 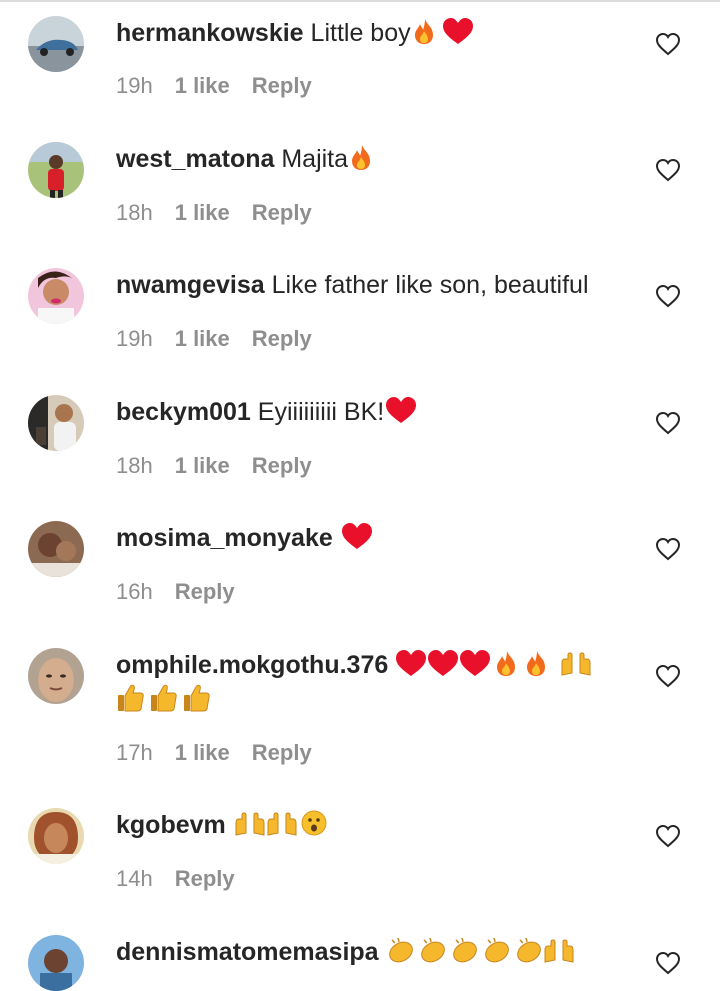 I want to click on comment-body: Eyiiiiiiiii BK!, so click(x=321, y=412).